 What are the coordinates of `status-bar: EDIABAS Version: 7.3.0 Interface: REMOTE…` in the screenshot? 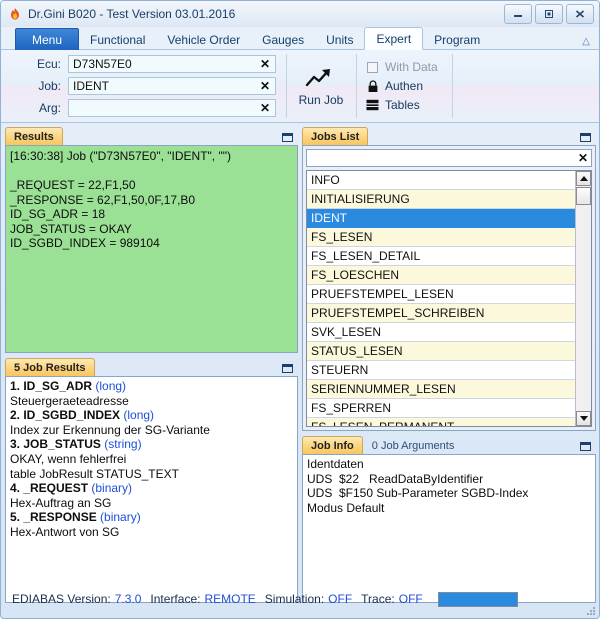 It's located at (300, 599).